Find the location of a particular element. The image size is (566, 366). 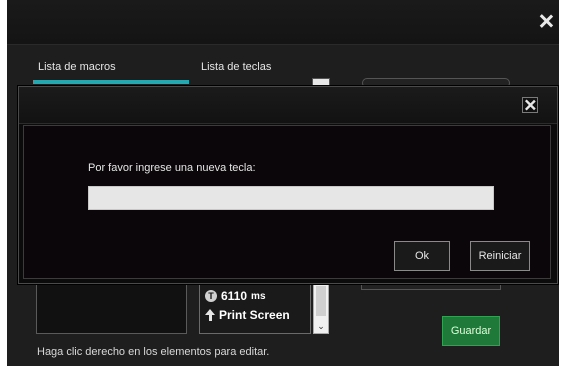

timer-icon: T is located at coordinates (211, 296).